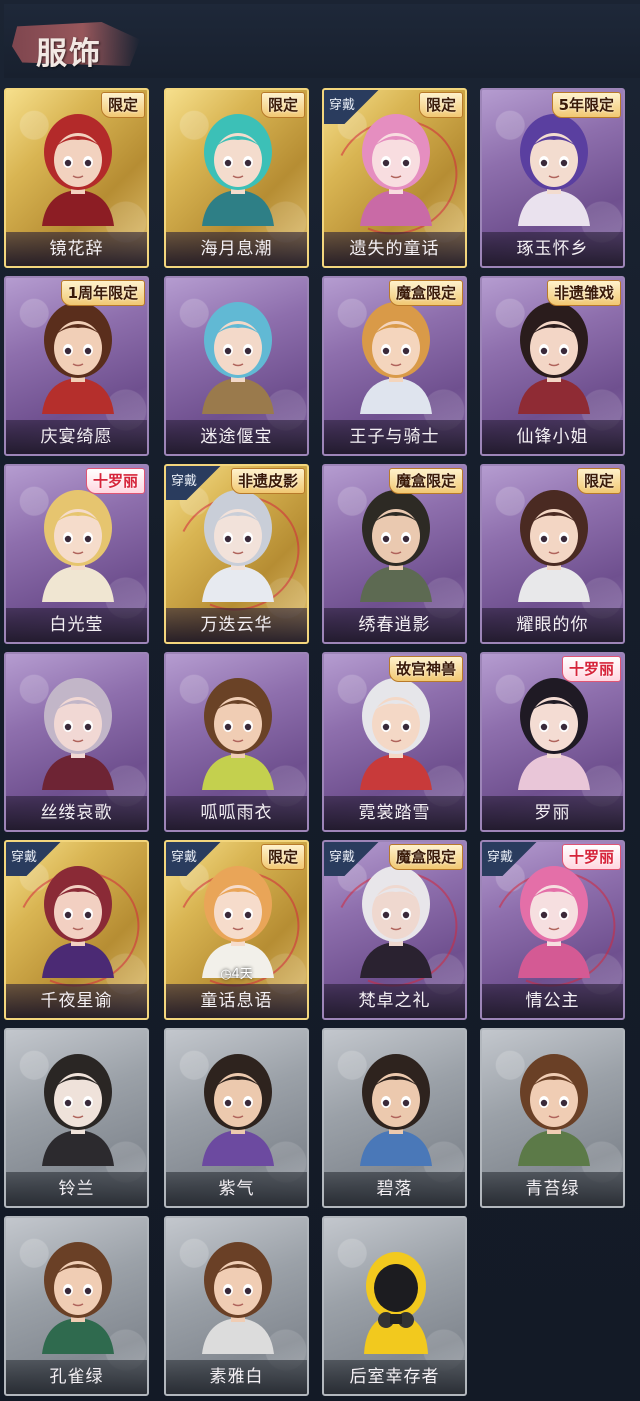 The image size is (640, 1401). What do you see at coordinates (236, 813) in the screenshot?
I see `outfit-name: 呱呱雨衣` at bounding box center [236, 813].